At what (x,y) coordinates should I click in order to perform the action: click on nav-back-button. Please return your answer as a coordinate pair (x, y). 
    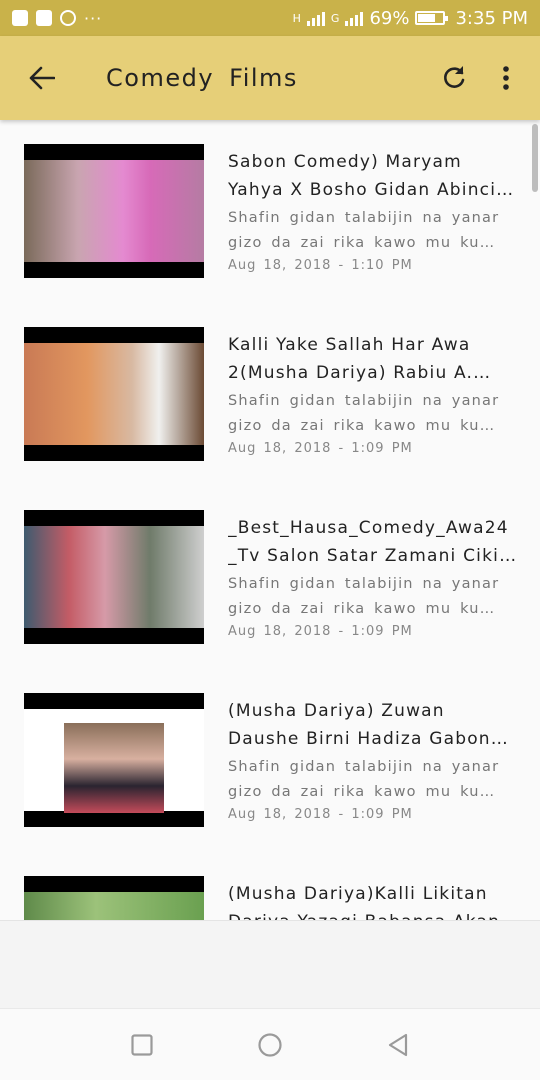
    Looking at the image, I should click on (398, 1045).